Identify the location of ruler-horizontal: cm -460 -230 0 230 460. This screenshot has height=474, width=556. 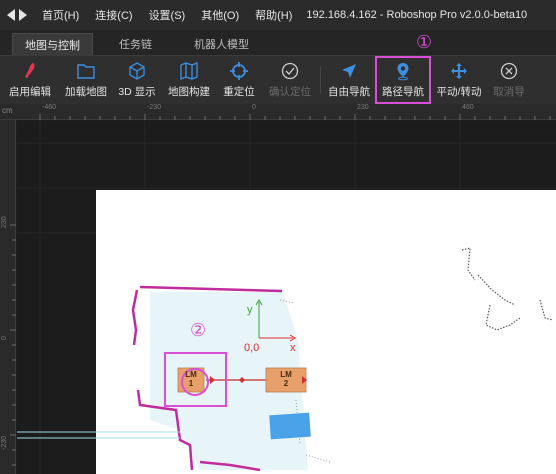
(278, 112).